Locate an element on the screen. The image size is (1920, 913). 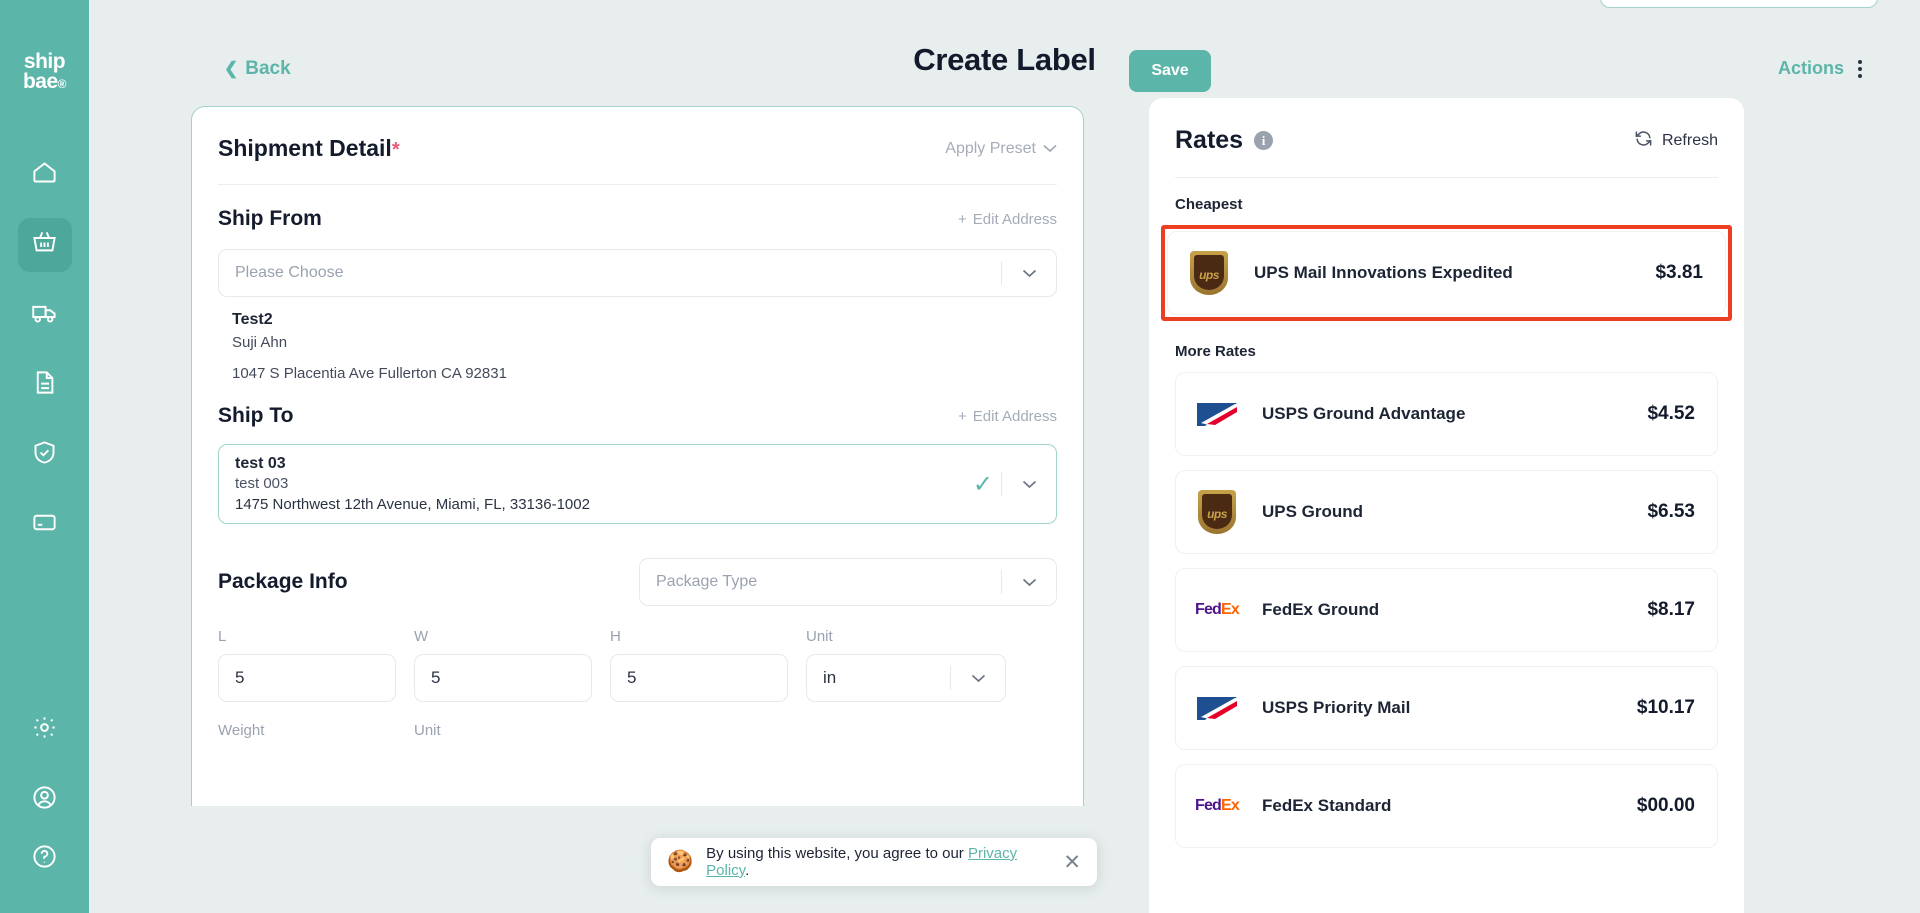
apply-preset-label: Apply Preset is located at coordinates (990, 148).